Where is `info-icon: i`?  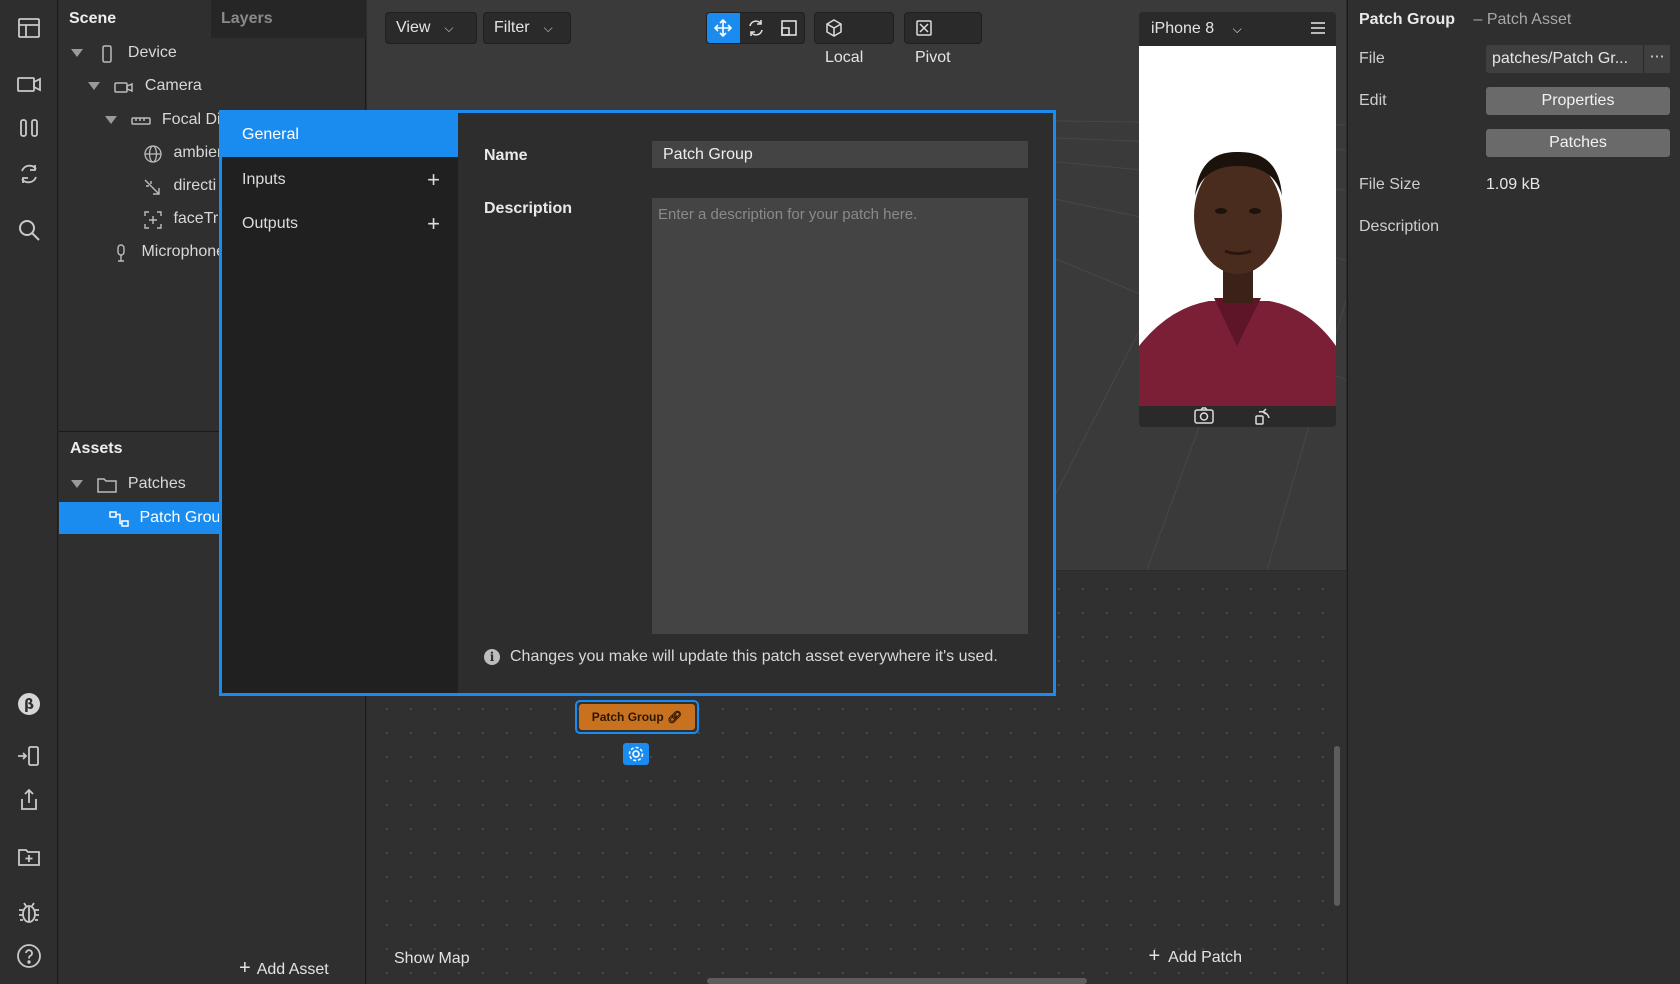
info-icon: i is located at coordinates (492, 657).